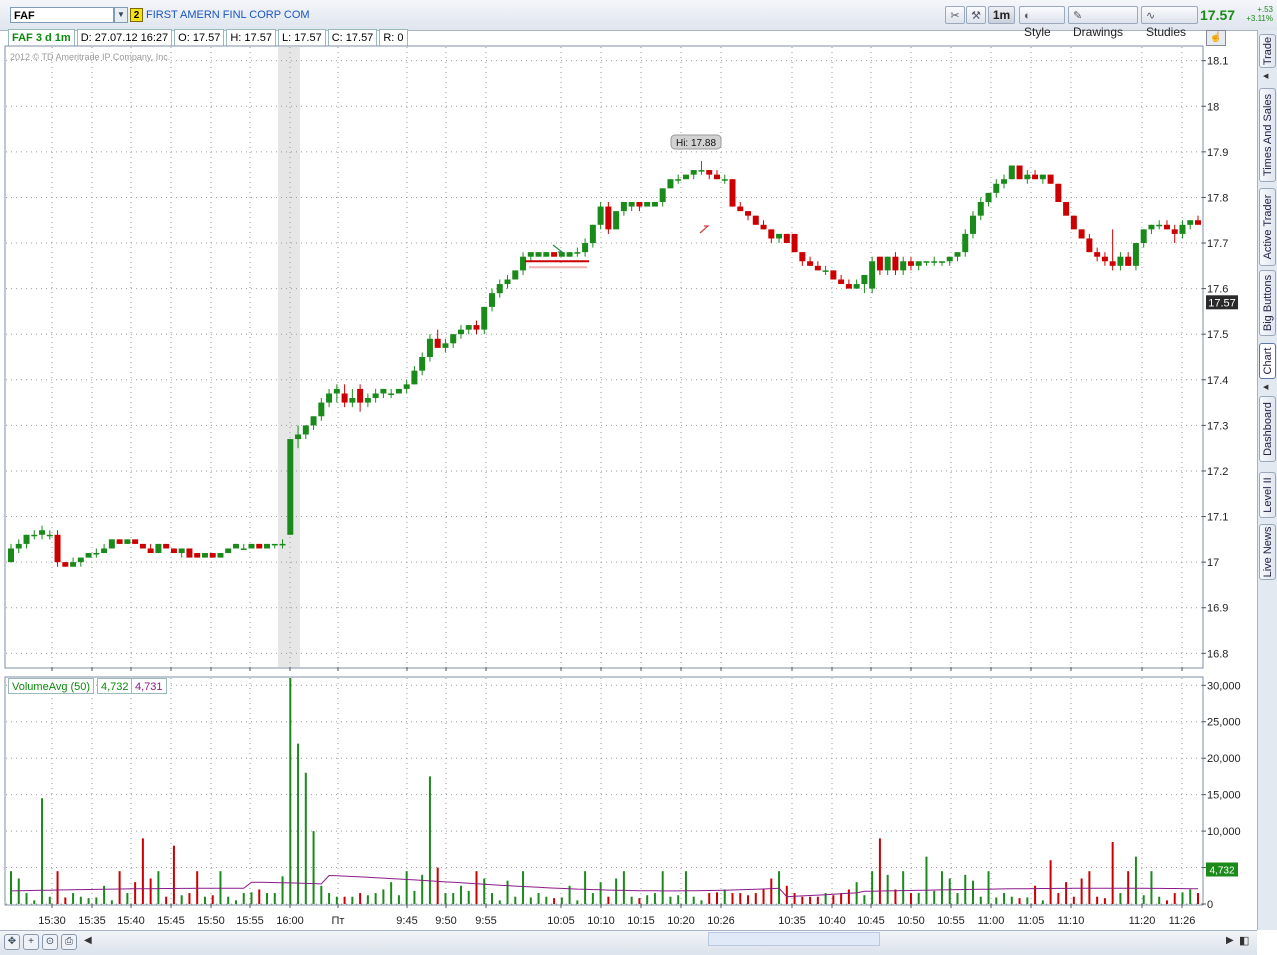 This screenshot has width=1277, height=955. Describe the element at coordinates (1265, 76) in the screenshot. I see `collapse-arrow-icon: ◀` at that location.